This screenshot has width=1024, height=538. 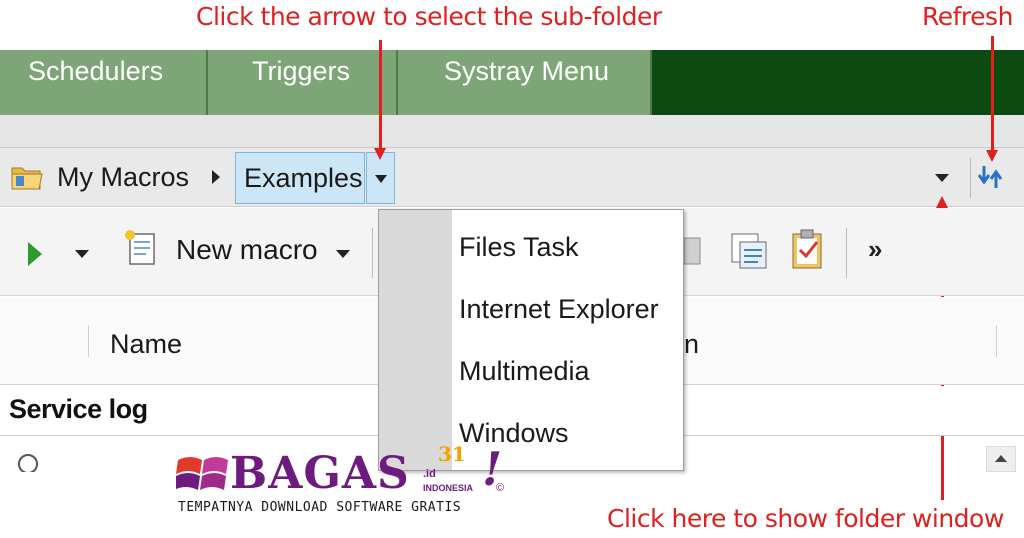 What do you see at coordinates (992, 95) in the screenshot?
I see `annotation-arrow-line-refresh` at bounding box center [992, 95].